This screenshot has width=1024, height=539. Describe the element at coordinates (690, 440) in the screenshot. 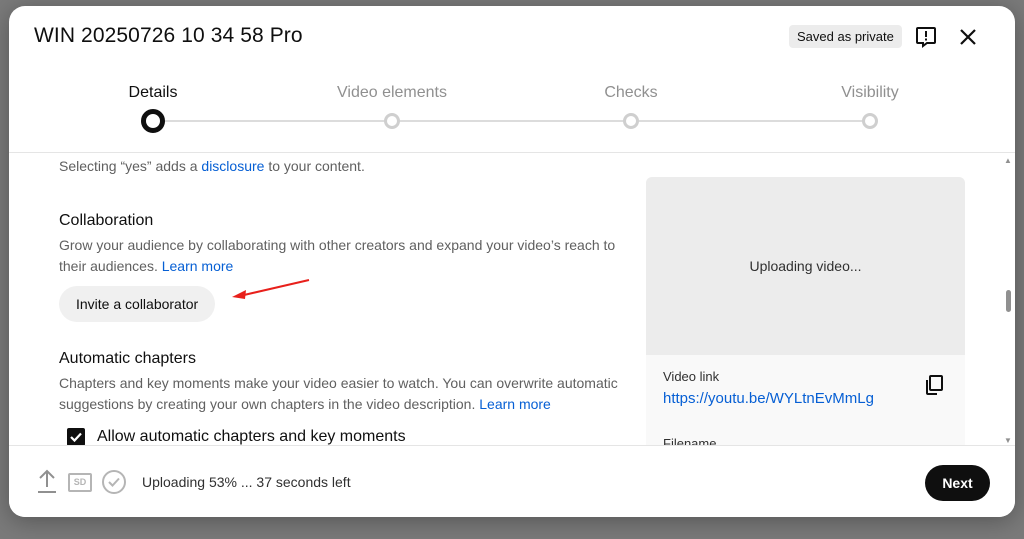

I see `filename-label: Filename` at that location.